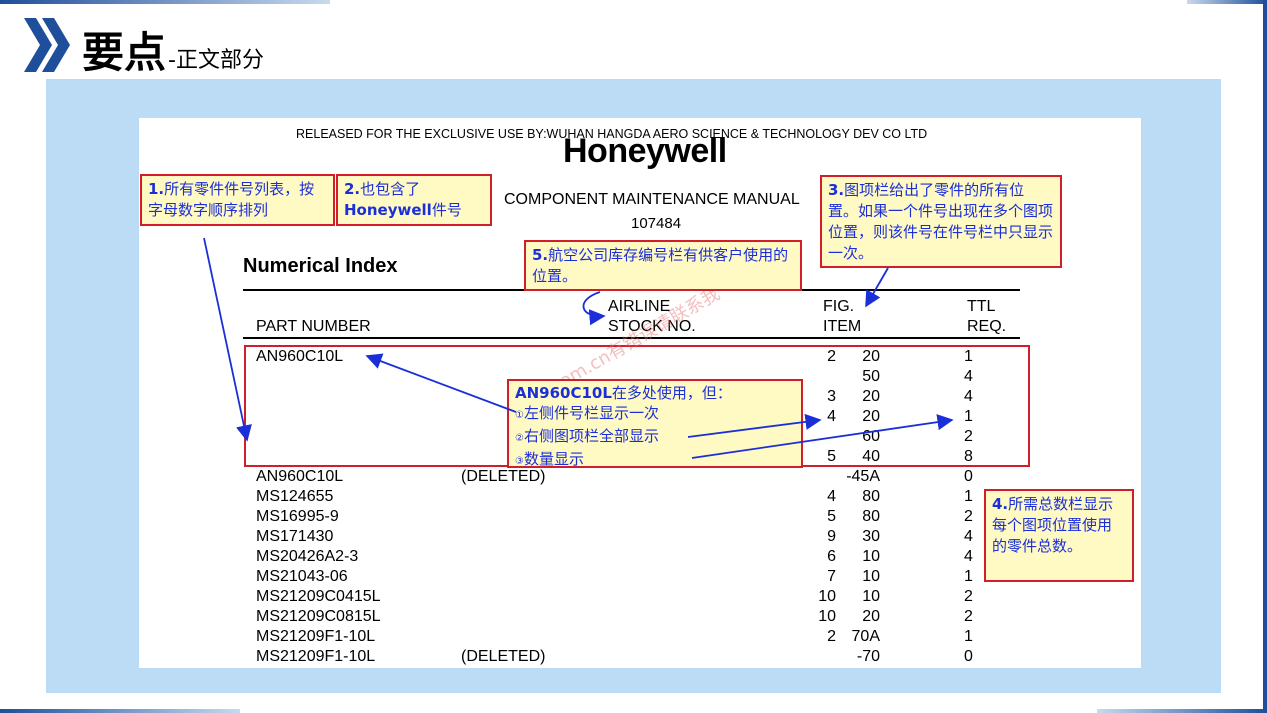 Image resolution: width=1267 pixels, height=713 pixels. What do you see at coordinates (318, 596) in the screenshot?
I see `part-number-cell: MS21209C0415L` at bounding box center [318, 596].